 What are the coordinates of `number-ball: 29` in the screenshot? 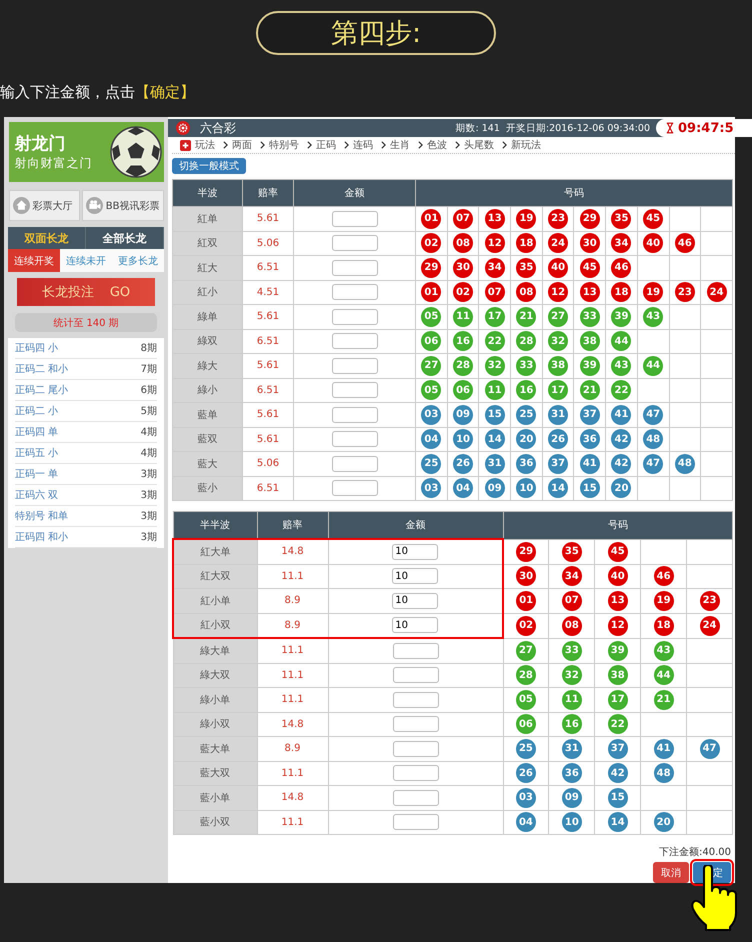 It's located at (590, 218).